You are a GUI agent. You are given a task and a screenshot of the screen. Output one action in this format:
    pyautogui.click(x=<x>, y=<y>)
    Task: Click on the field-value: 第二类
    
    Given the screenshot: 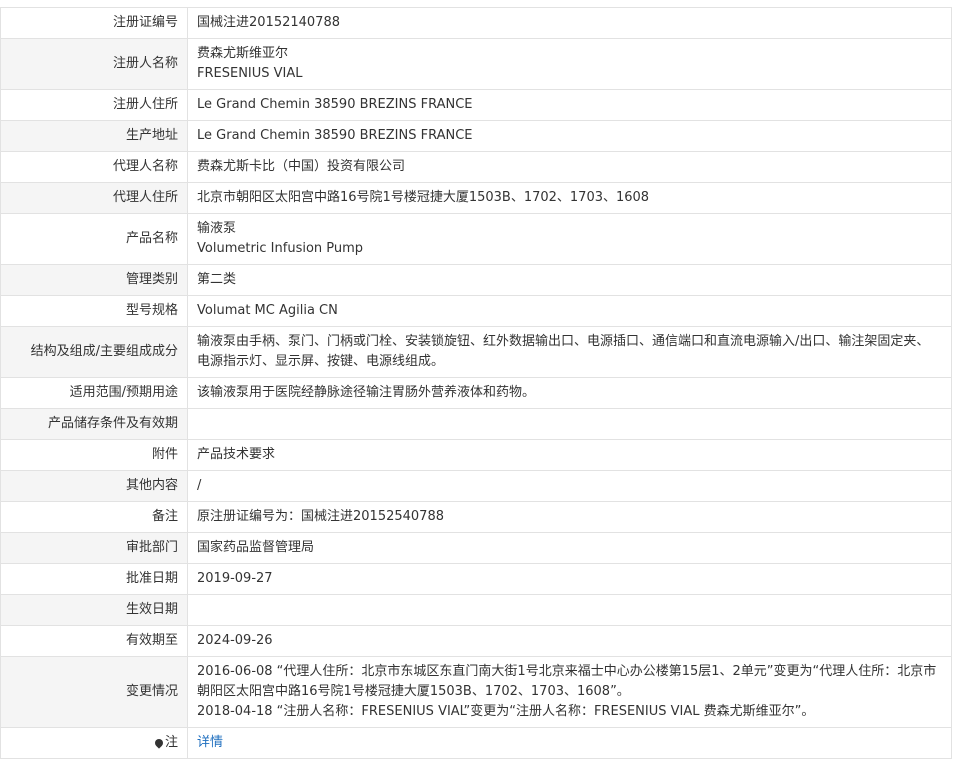 What is the action you would take?
    pyautogui.click(x=569, y=280)
    